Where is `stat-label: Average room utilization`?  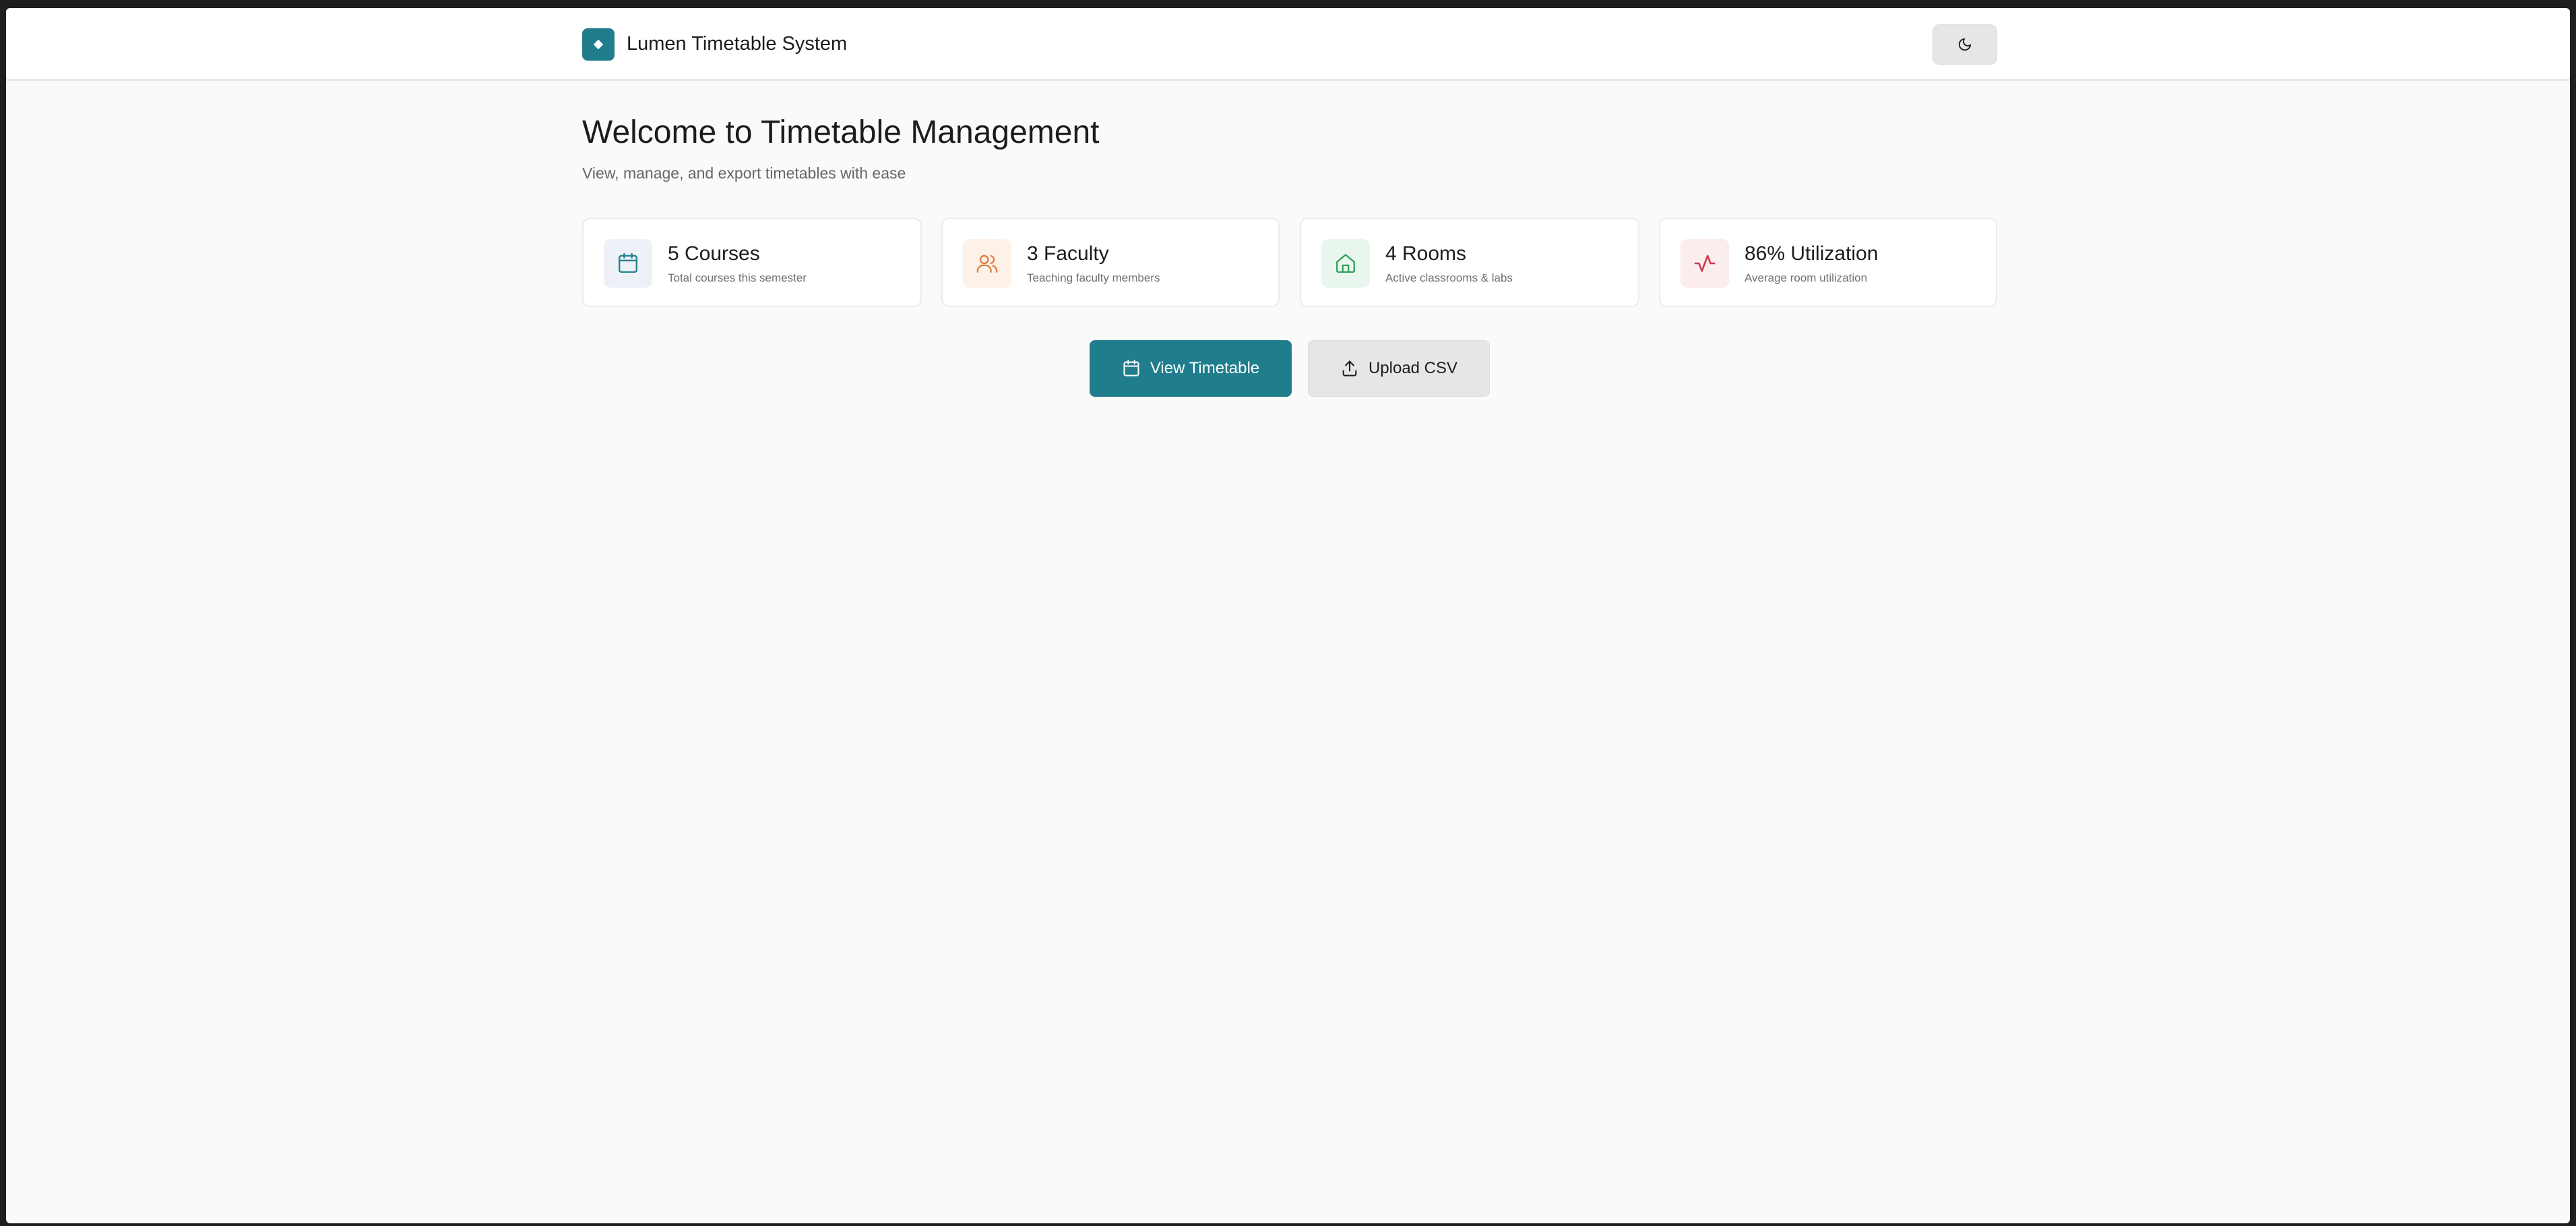
stat-label: Average room utilization is located at coordinates (1806, 277).